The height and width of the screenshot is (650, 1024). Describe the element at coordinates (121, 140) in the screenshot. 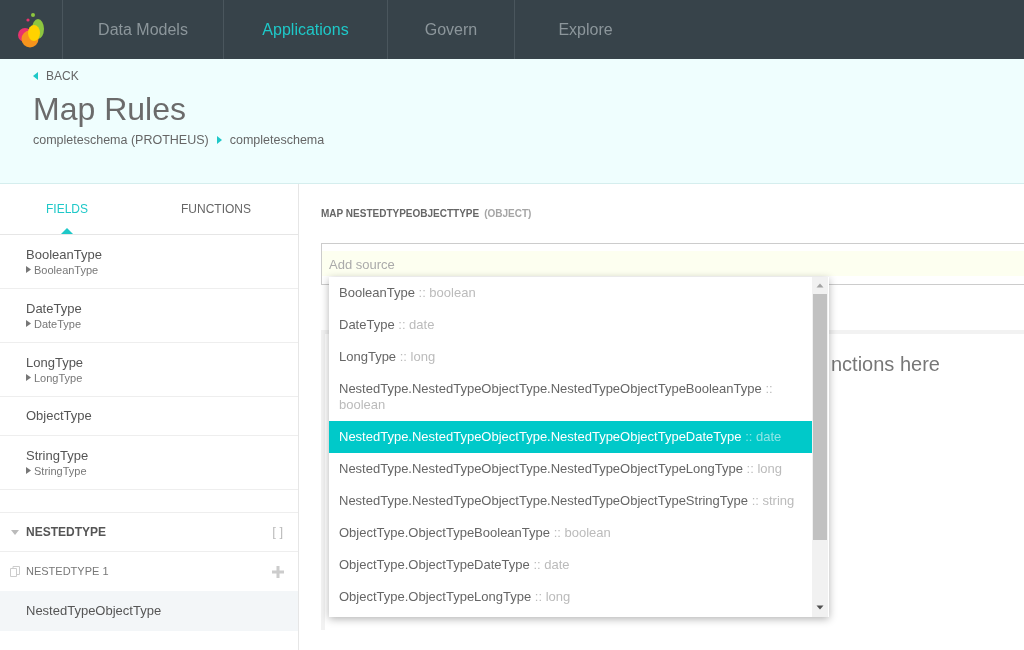

I see `breadcrumb-item: completeschema (PROTHEUS)` at that location.